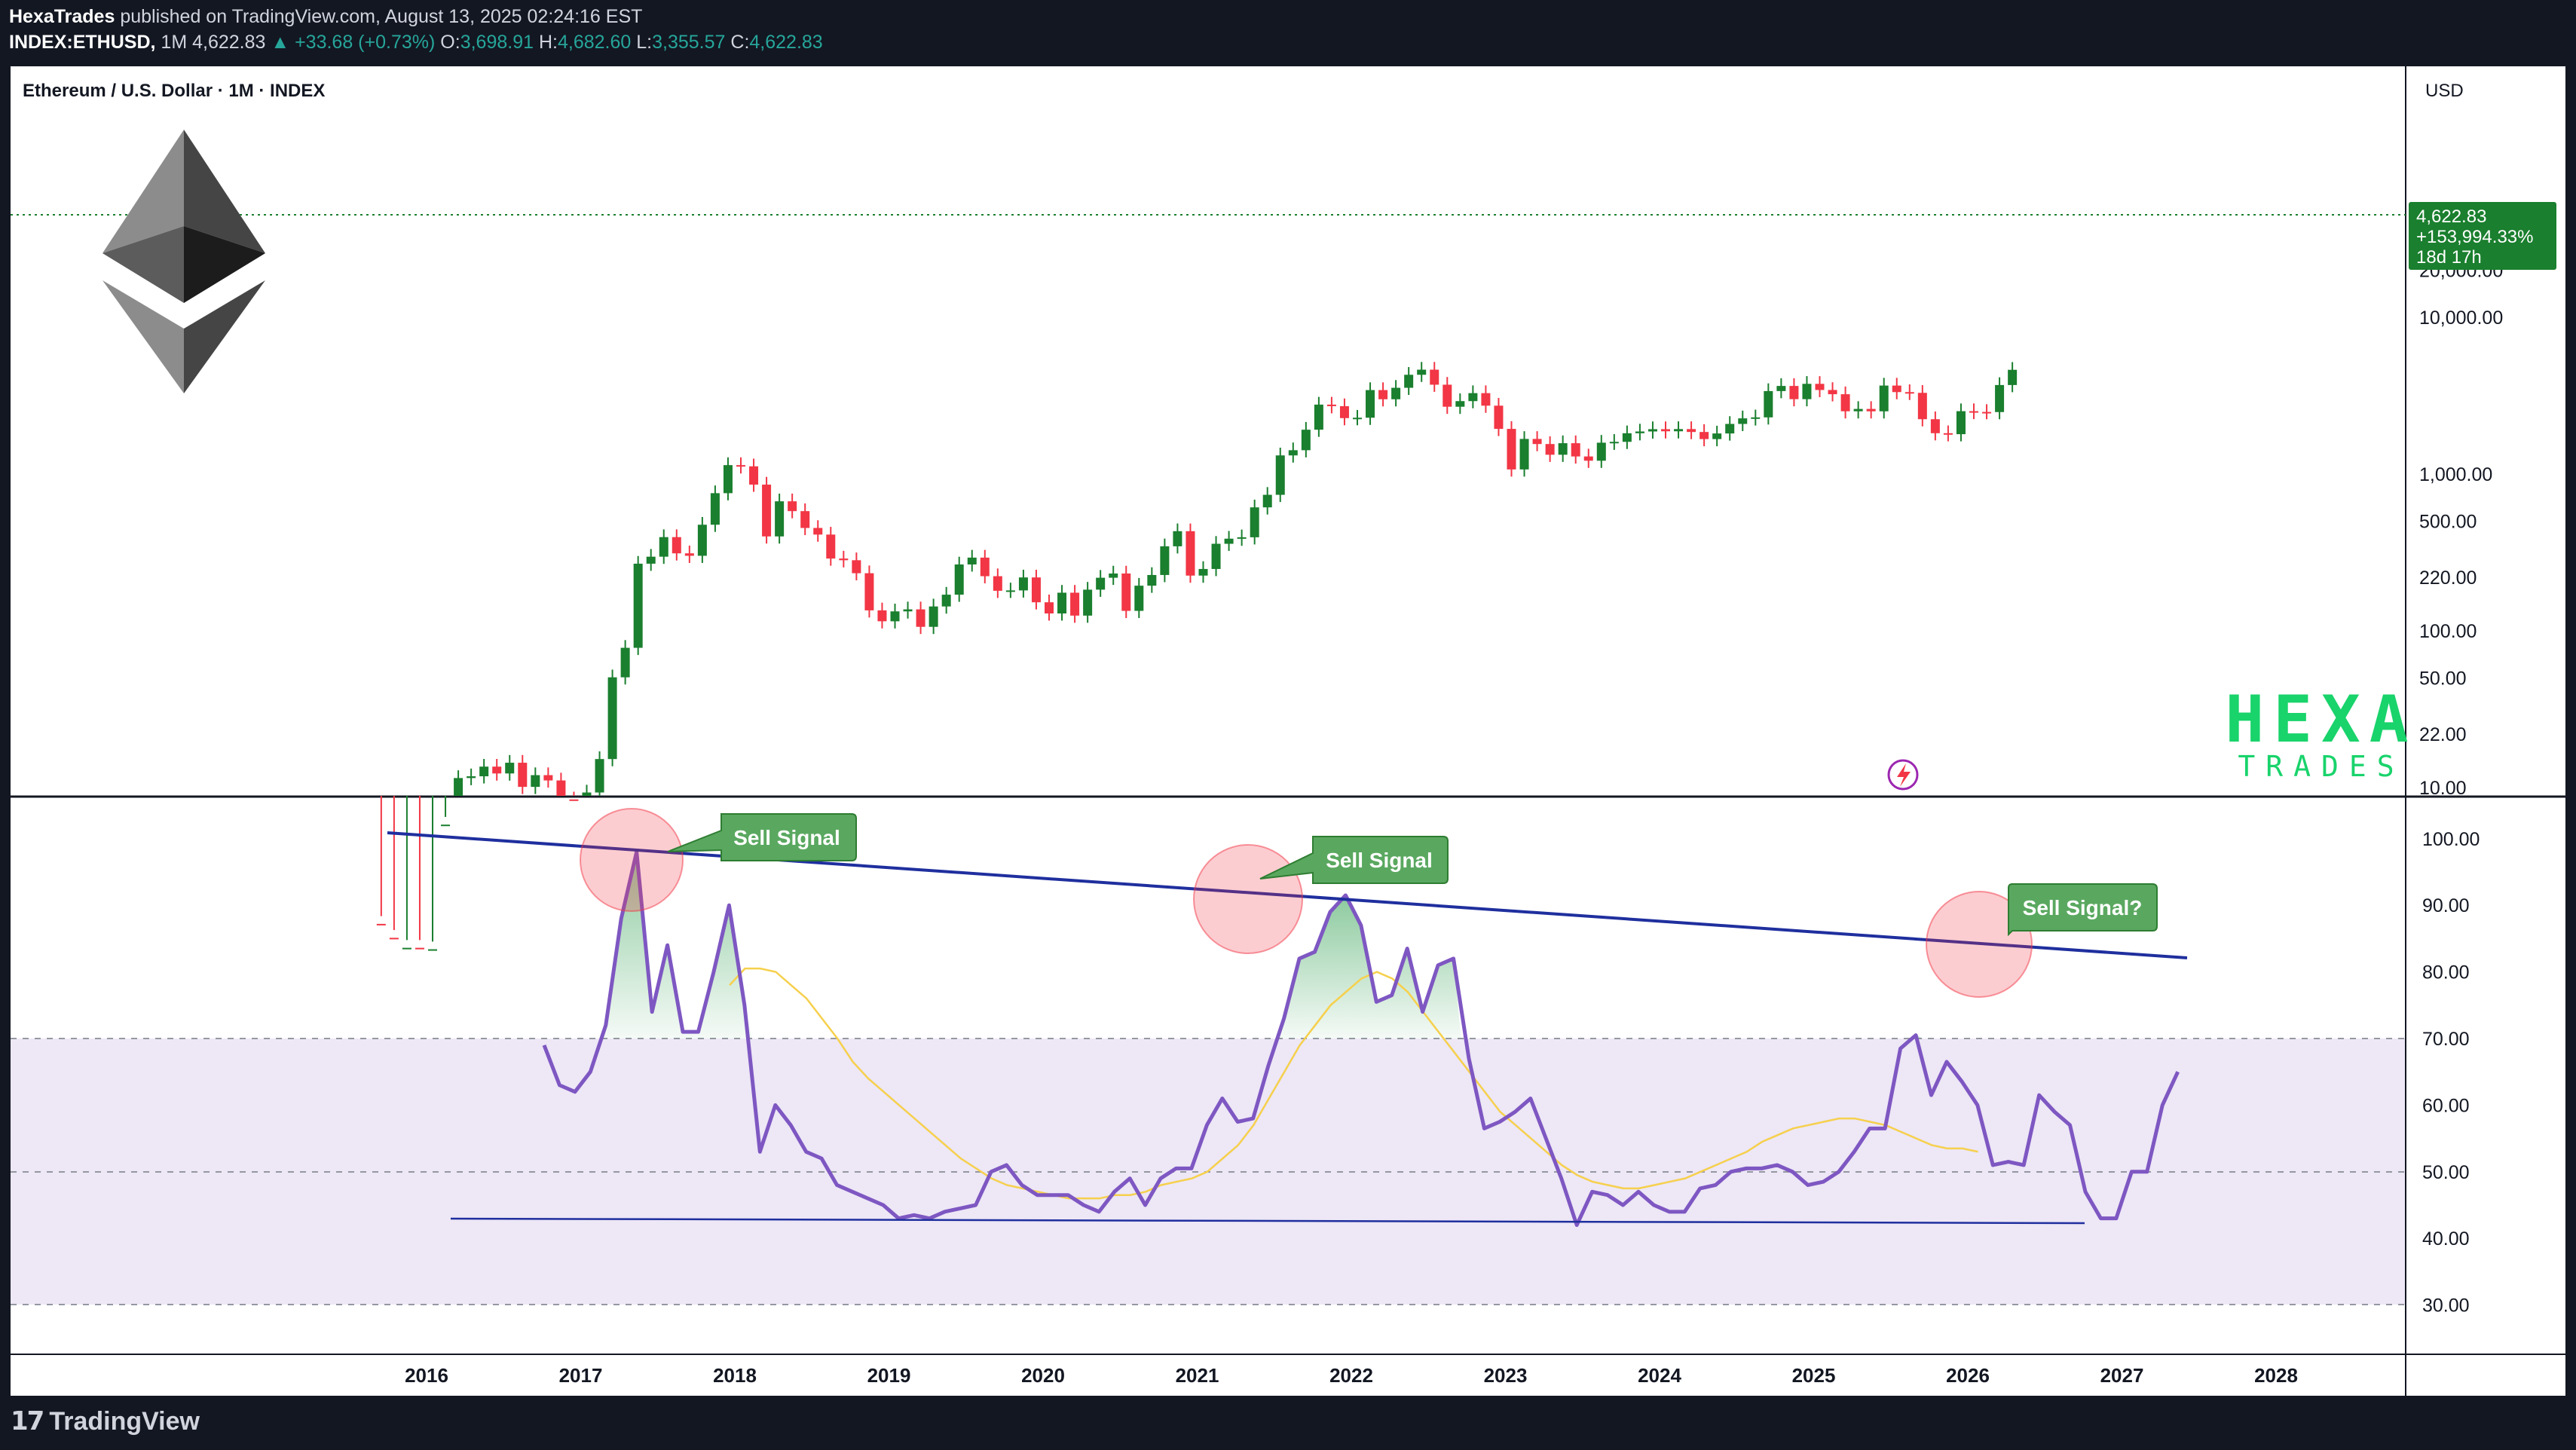 The image size is (2576, 1450). I want to click on last-price-tag: 4,622.83 +153,994.33% 18d 17h, so click(2482, 236).